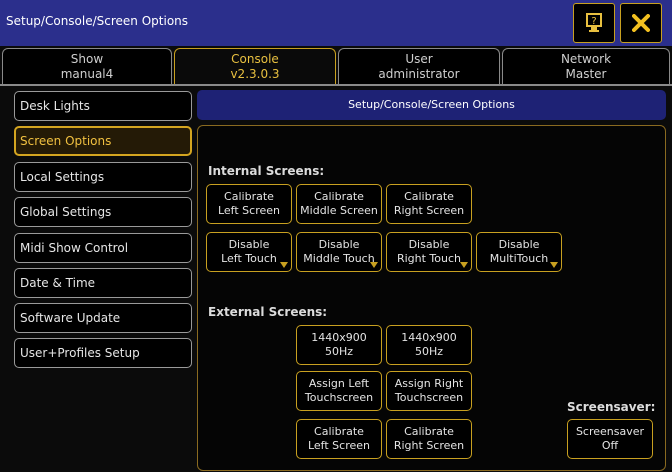 This screenshot has height=472, width=672. What do you see at coordinates (429, 210) in the screenshot?
I see `calibrate-right-screen-line2: Right Screen` at bounding box center [429, 210].